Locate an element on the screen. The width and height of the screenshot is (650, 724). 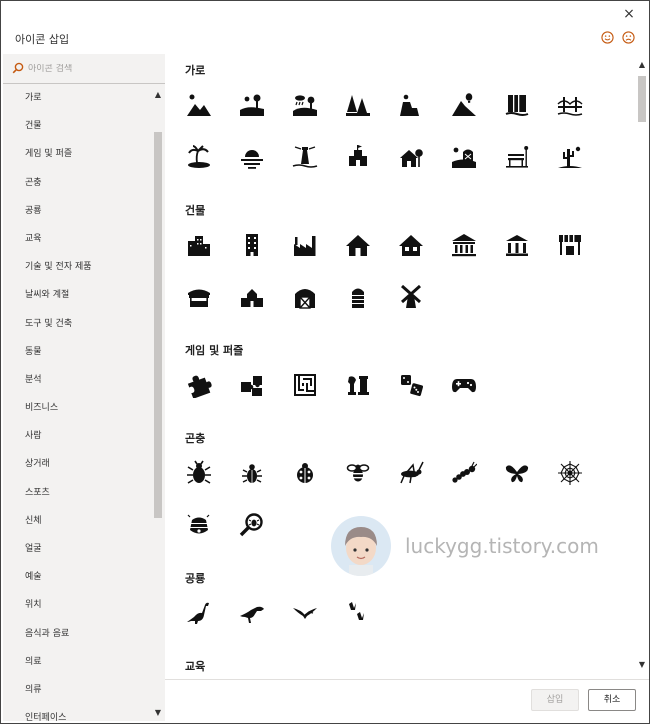
game-controller-icon is located at coordinates (464, 385).